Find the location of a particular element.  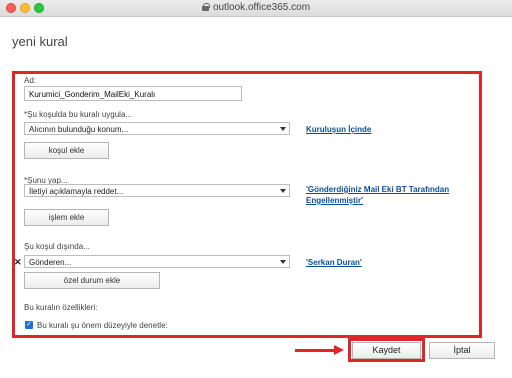

save-button: Kaydet is located at coordinates (386, 350).